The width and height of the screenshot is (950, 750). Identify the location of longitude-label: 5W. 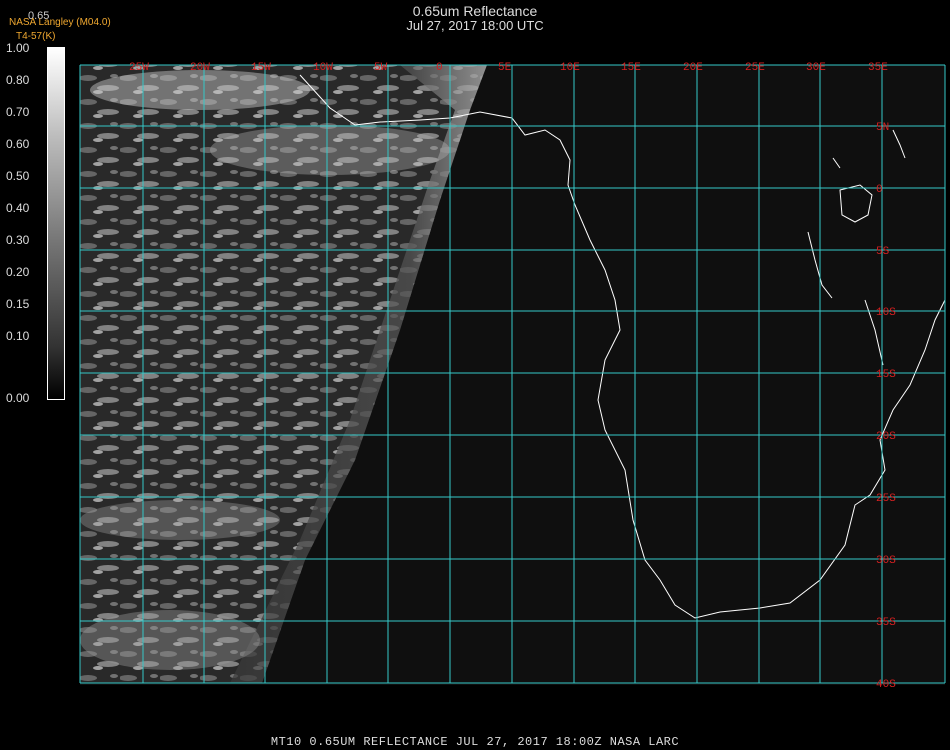
(381, 68).